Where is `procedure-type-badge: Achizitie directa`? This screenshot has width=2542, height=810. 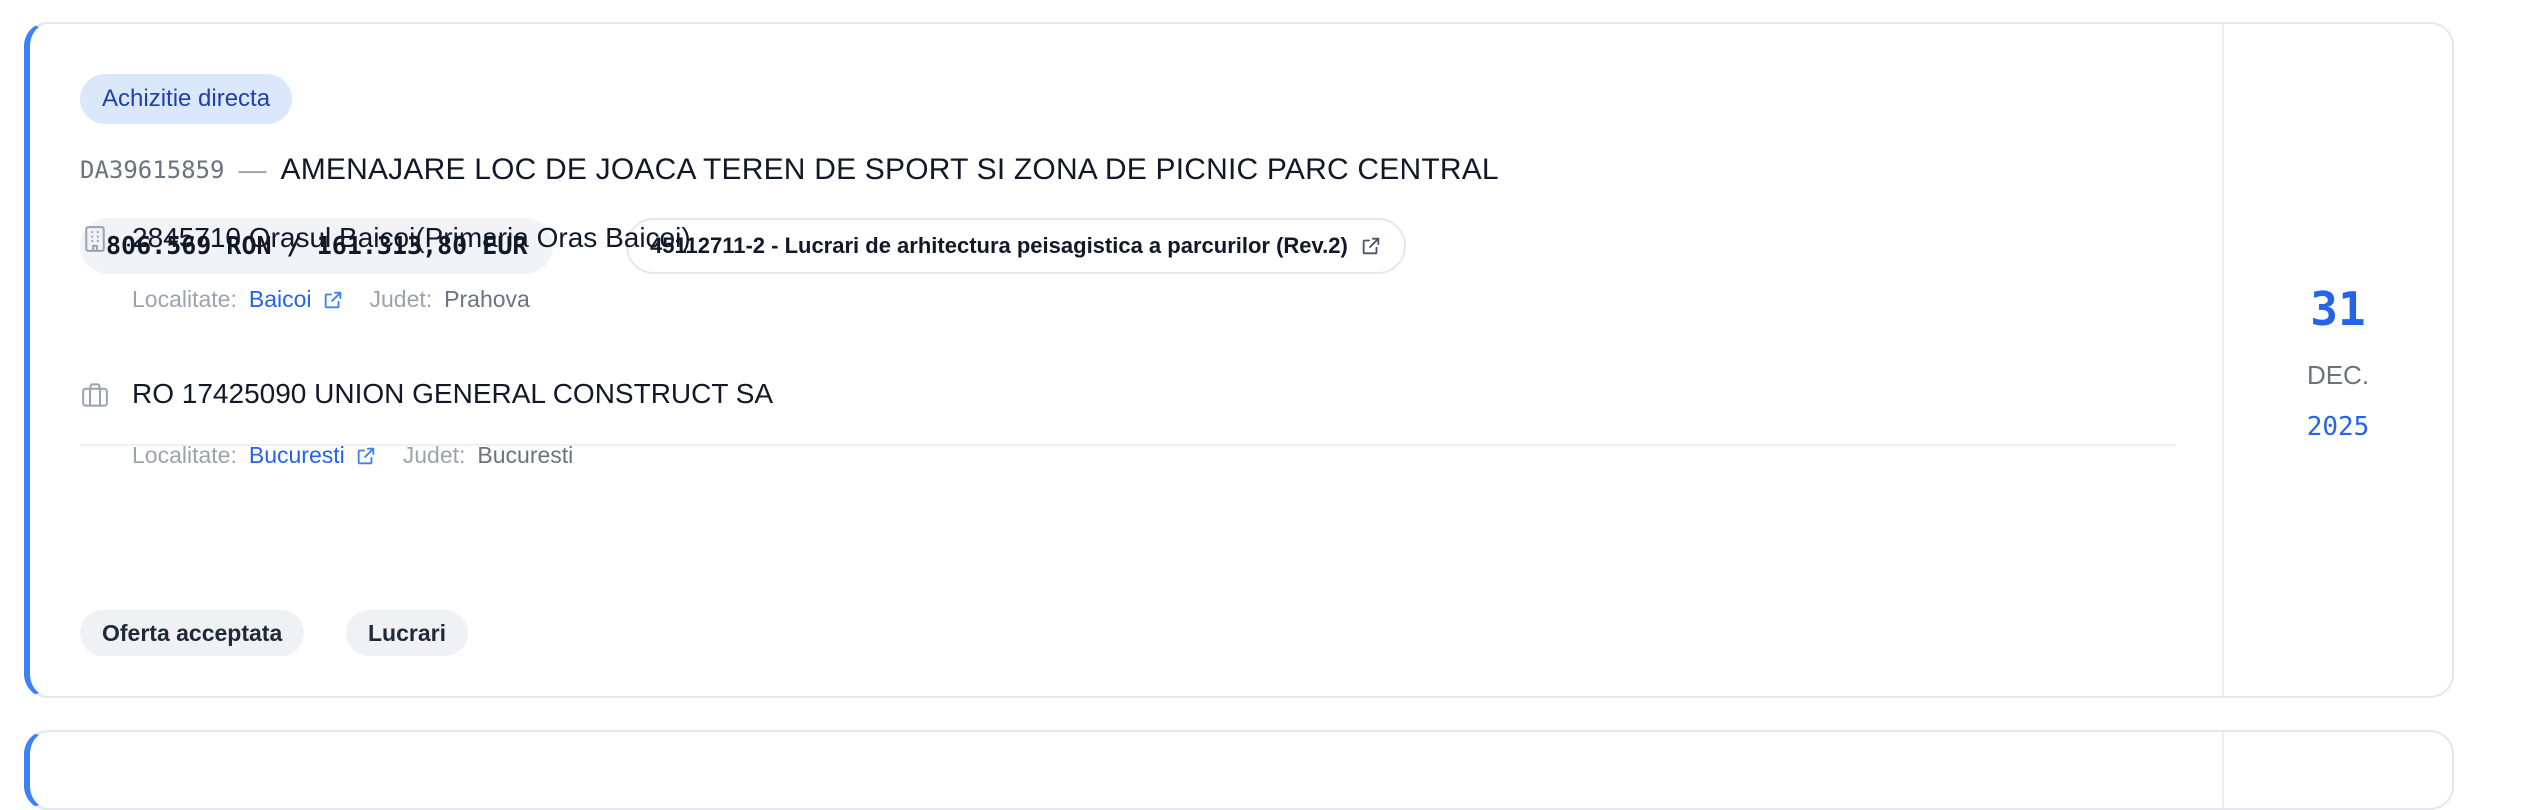 procedure-type-badge: Achizitie directa is located at coordinates (186, 99).